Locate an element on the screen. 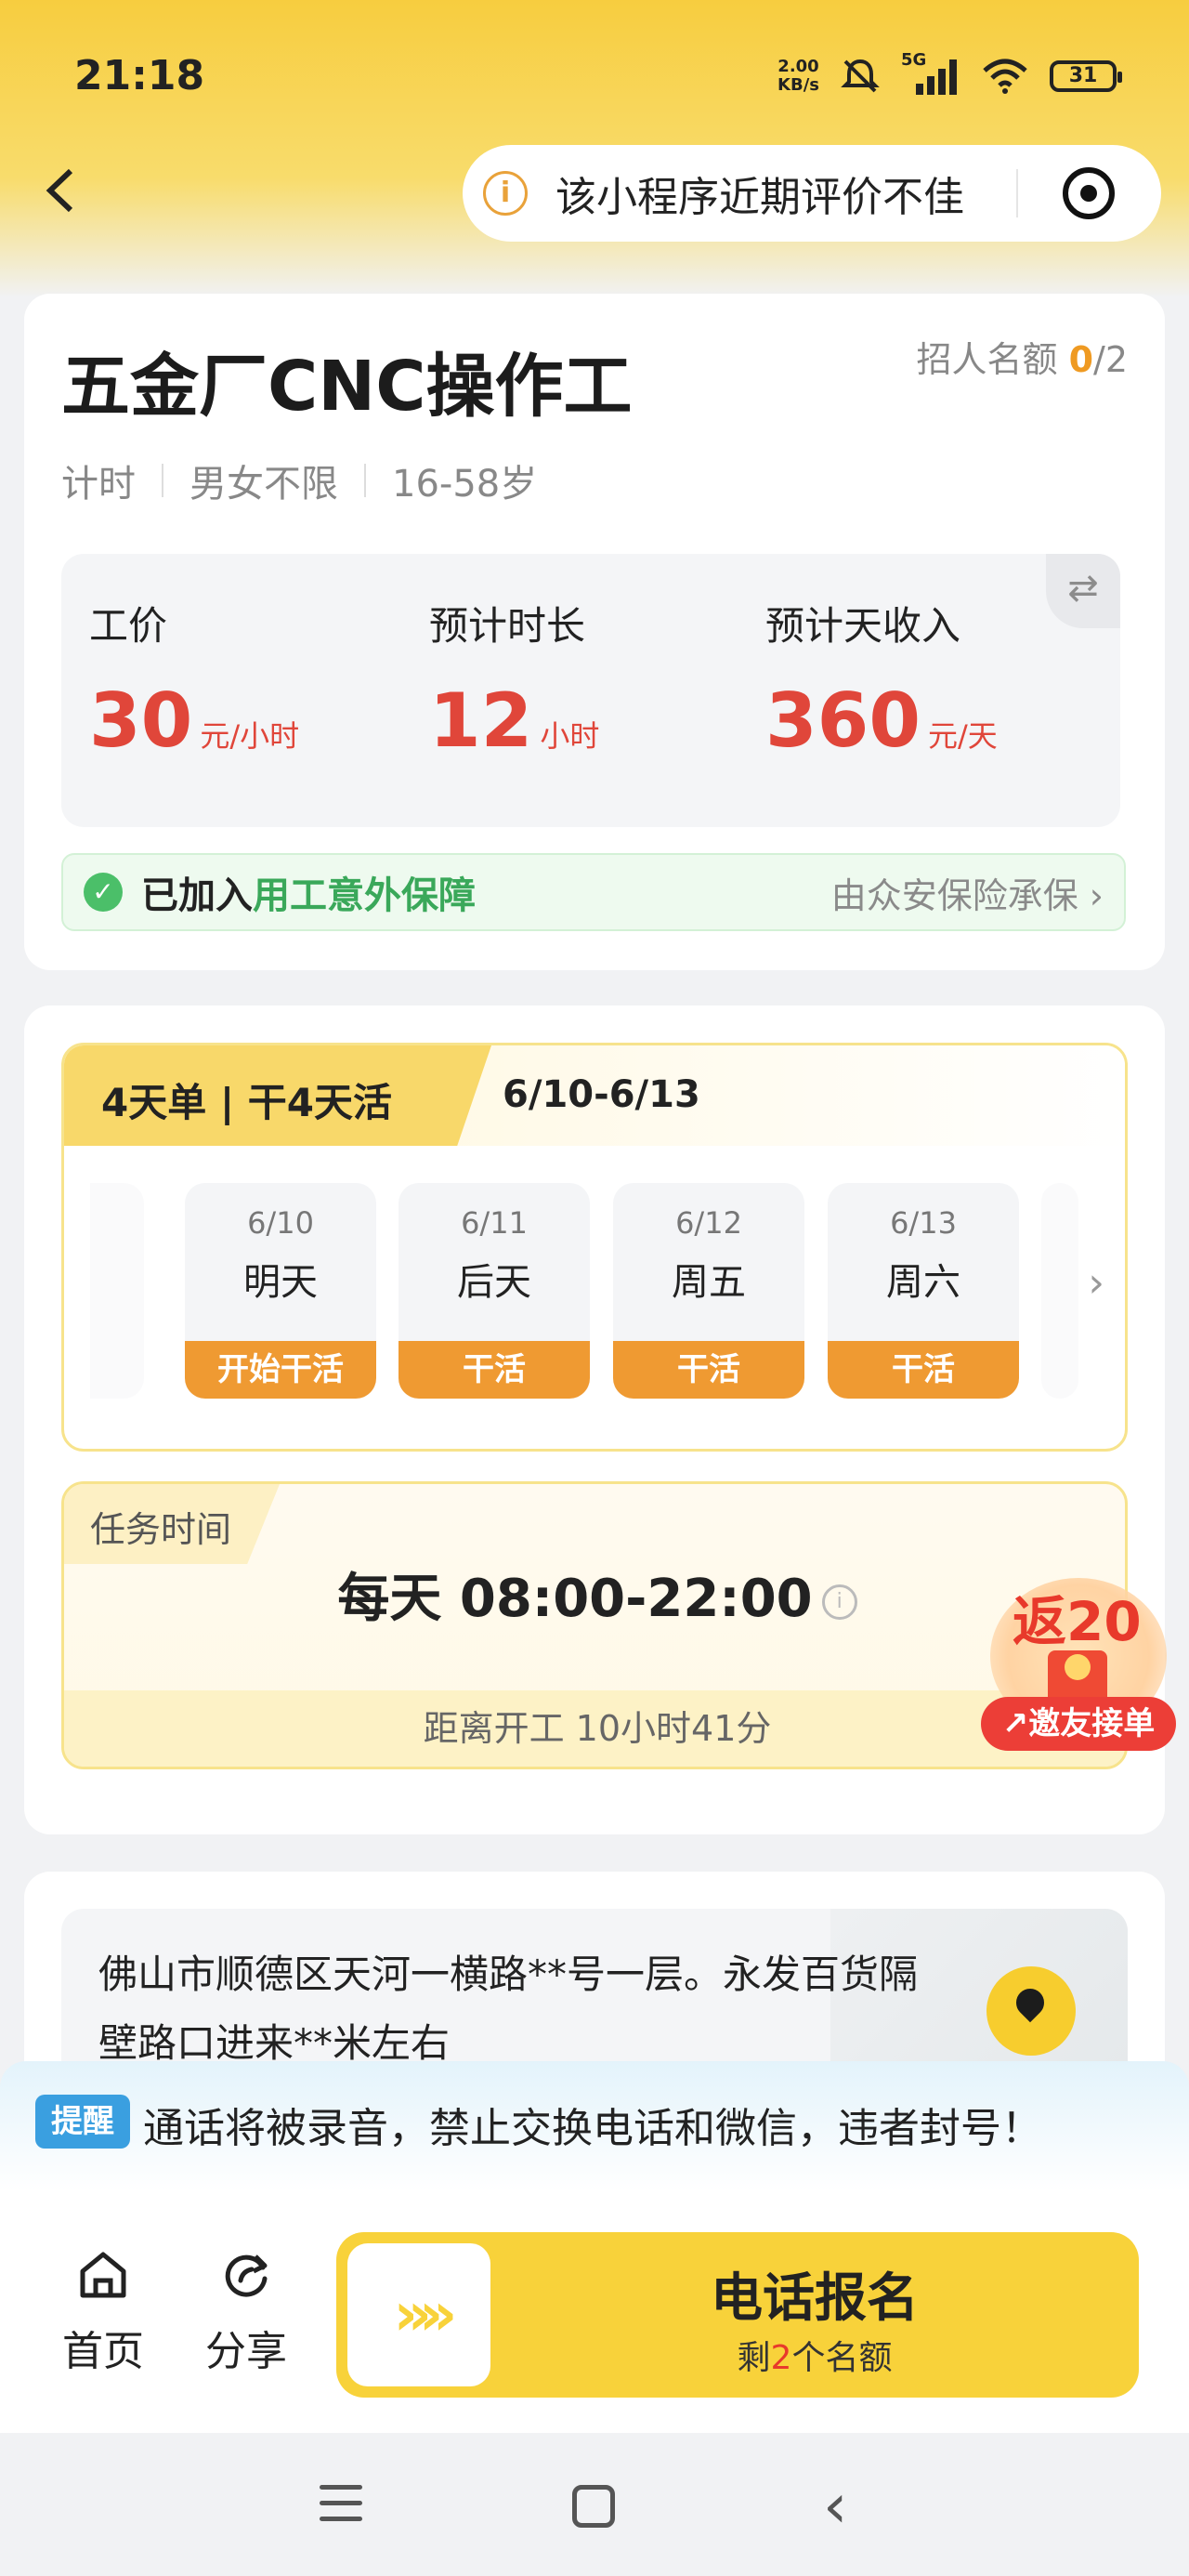 The height and width of the screenshot is (2576, 1189). invite-red-packet: 返20 ↗邀友接单 is located at coordinates (1079, 1665).